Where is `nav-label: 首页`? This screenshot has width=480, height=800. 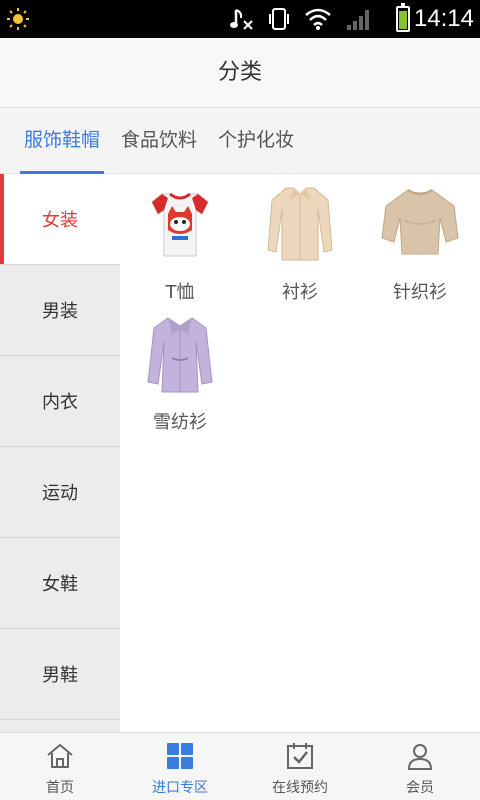 nav-label: 首页 is located at coordinates (60, 788).